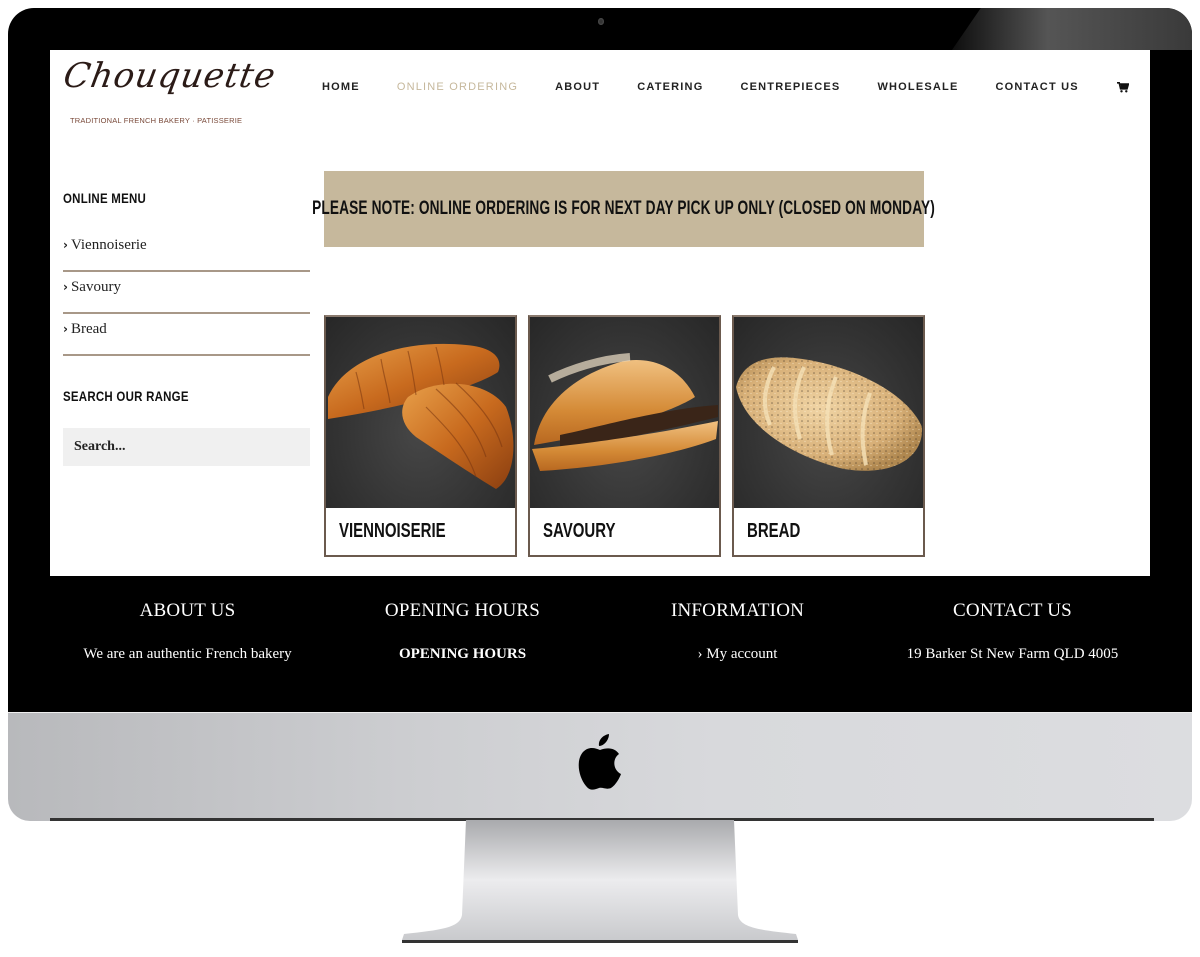 Image resolution: width=1200 pixels, height=957 pixels. What do you see at coordinates (108, 245) in the screenshot?
I see `menu-item-label: Viennoiserie` at bounding box center [108, 245].